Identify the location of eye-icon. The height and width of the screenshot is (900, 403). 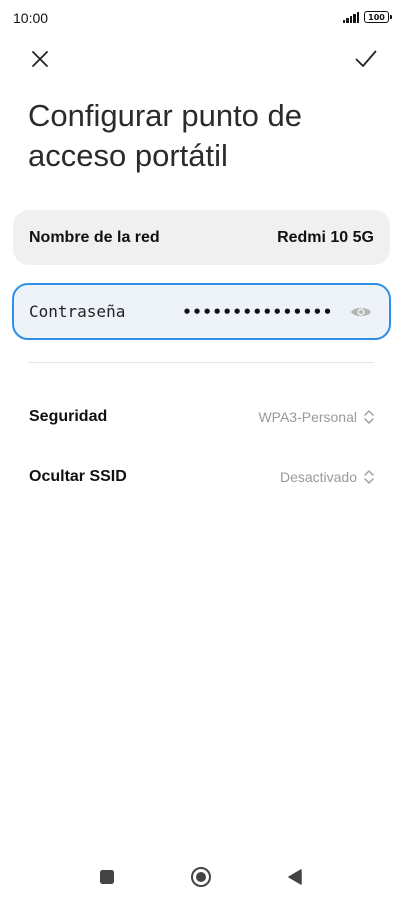
(361, 312).